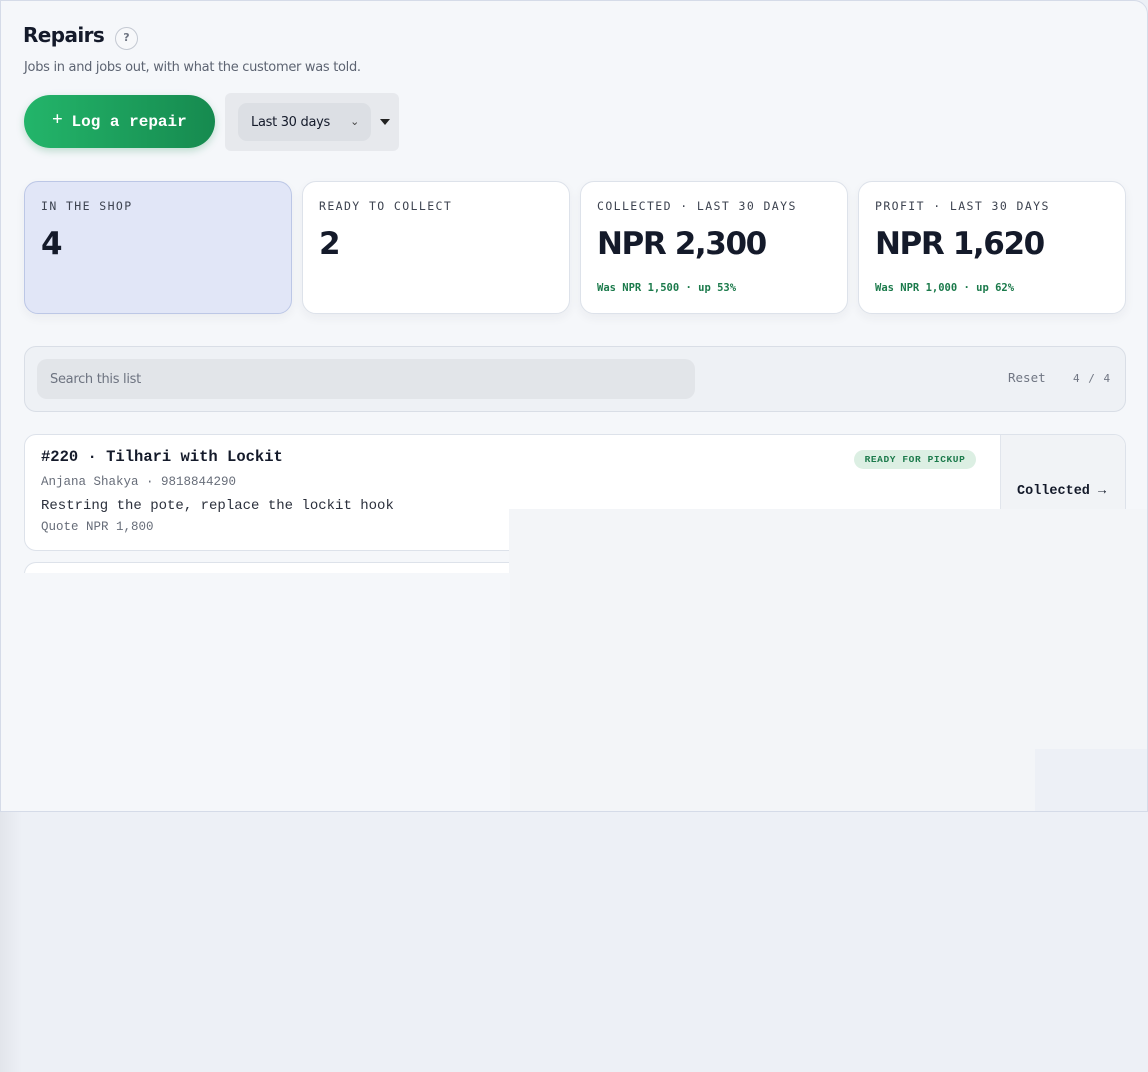  Describe the element at coordinates (11, 942) in the screenshot. I see `page-edge` at that location.